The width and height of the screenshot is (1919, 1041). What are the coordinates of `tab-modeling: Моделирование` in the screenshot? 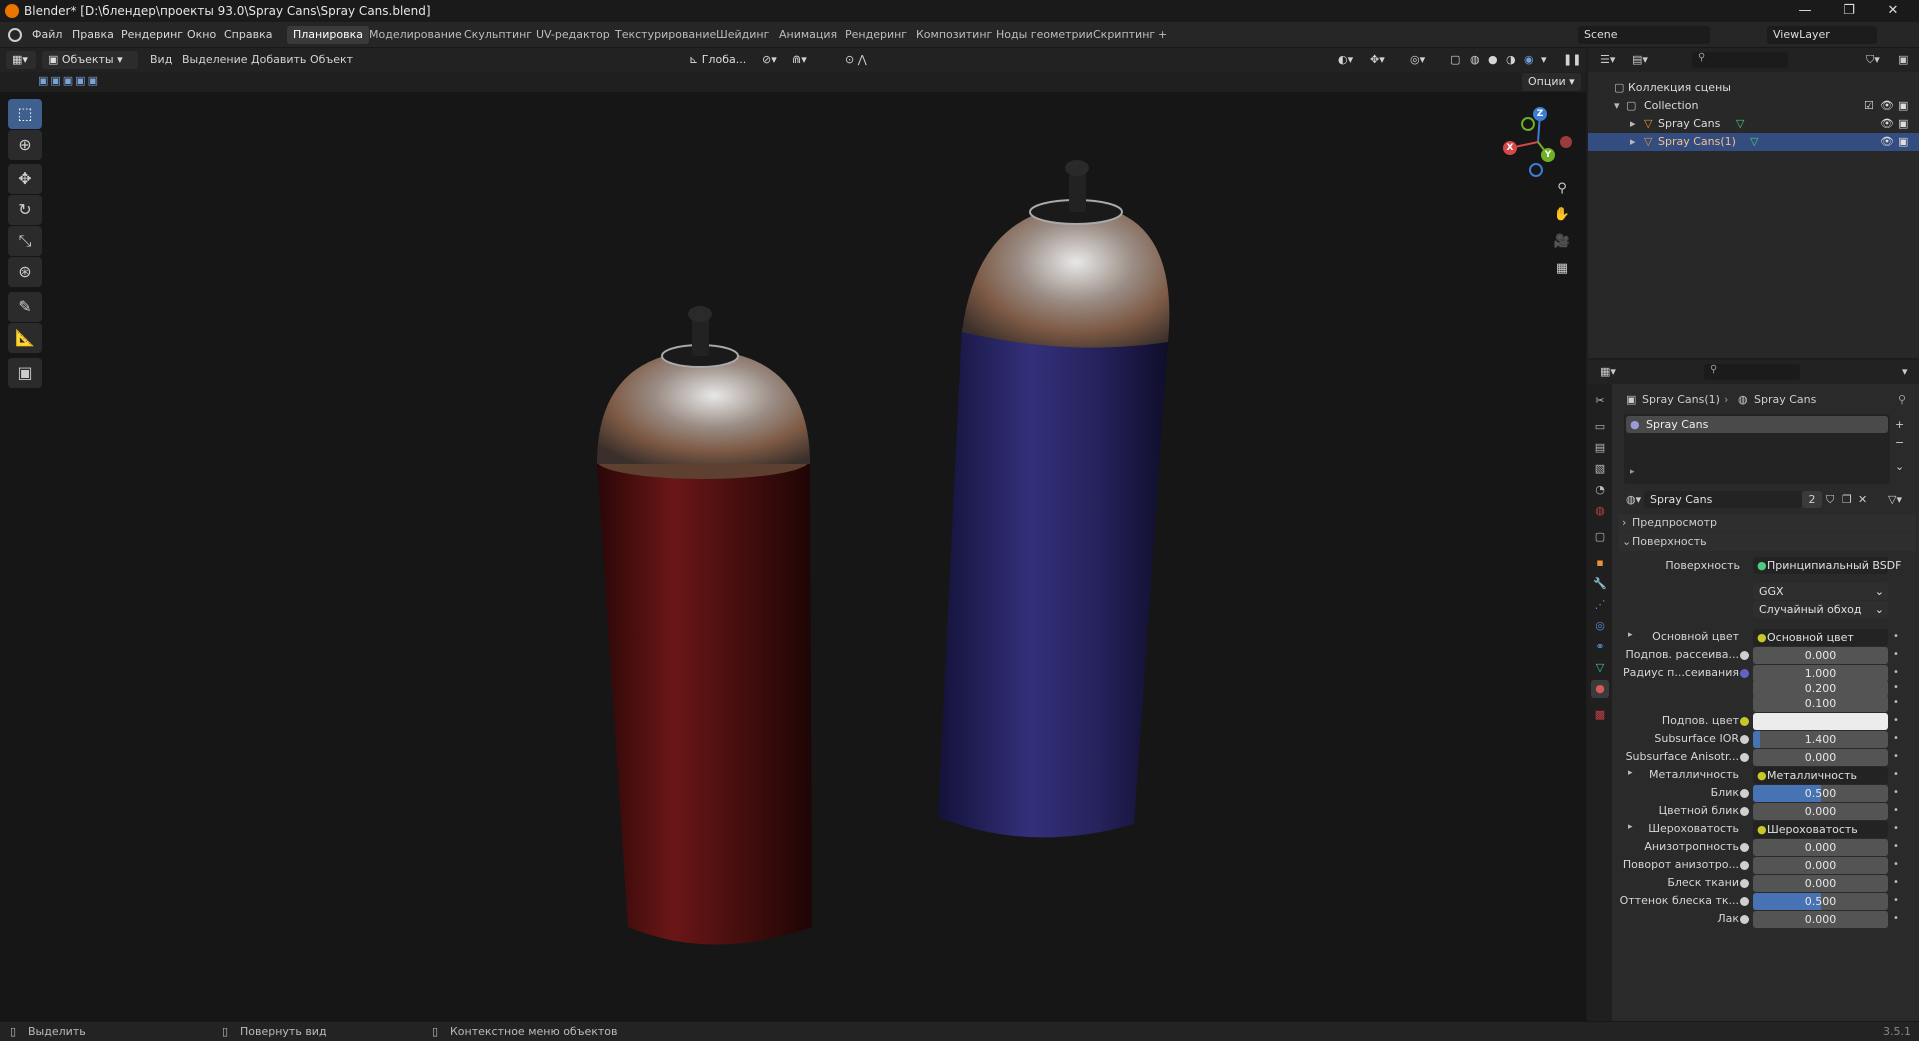 It's located at (415, 35).